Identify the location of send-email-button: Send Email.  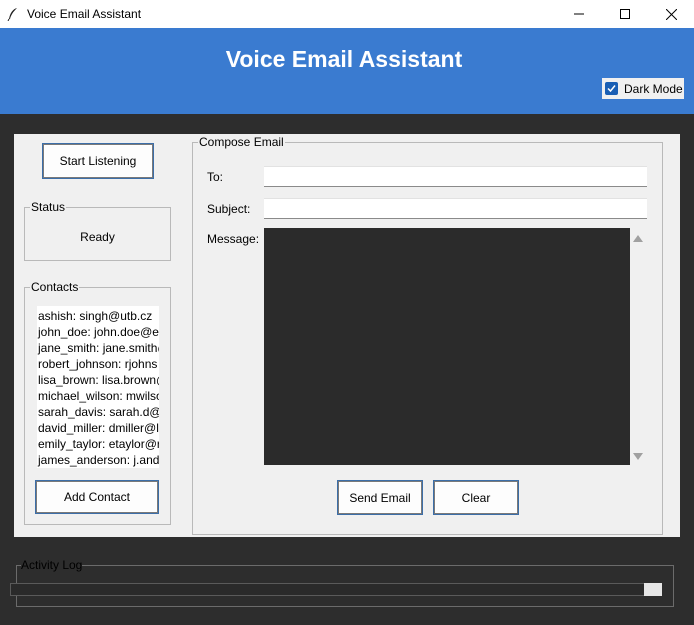
(380, 497).